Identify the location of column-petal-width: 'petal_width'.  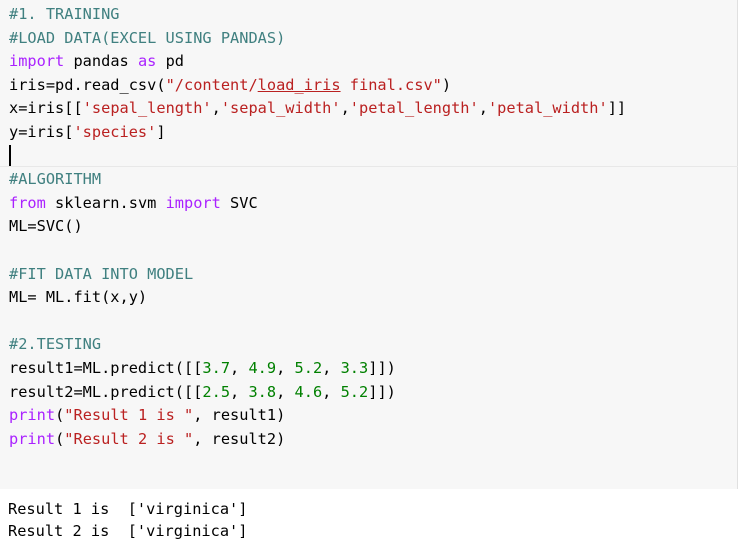
(547, 108).